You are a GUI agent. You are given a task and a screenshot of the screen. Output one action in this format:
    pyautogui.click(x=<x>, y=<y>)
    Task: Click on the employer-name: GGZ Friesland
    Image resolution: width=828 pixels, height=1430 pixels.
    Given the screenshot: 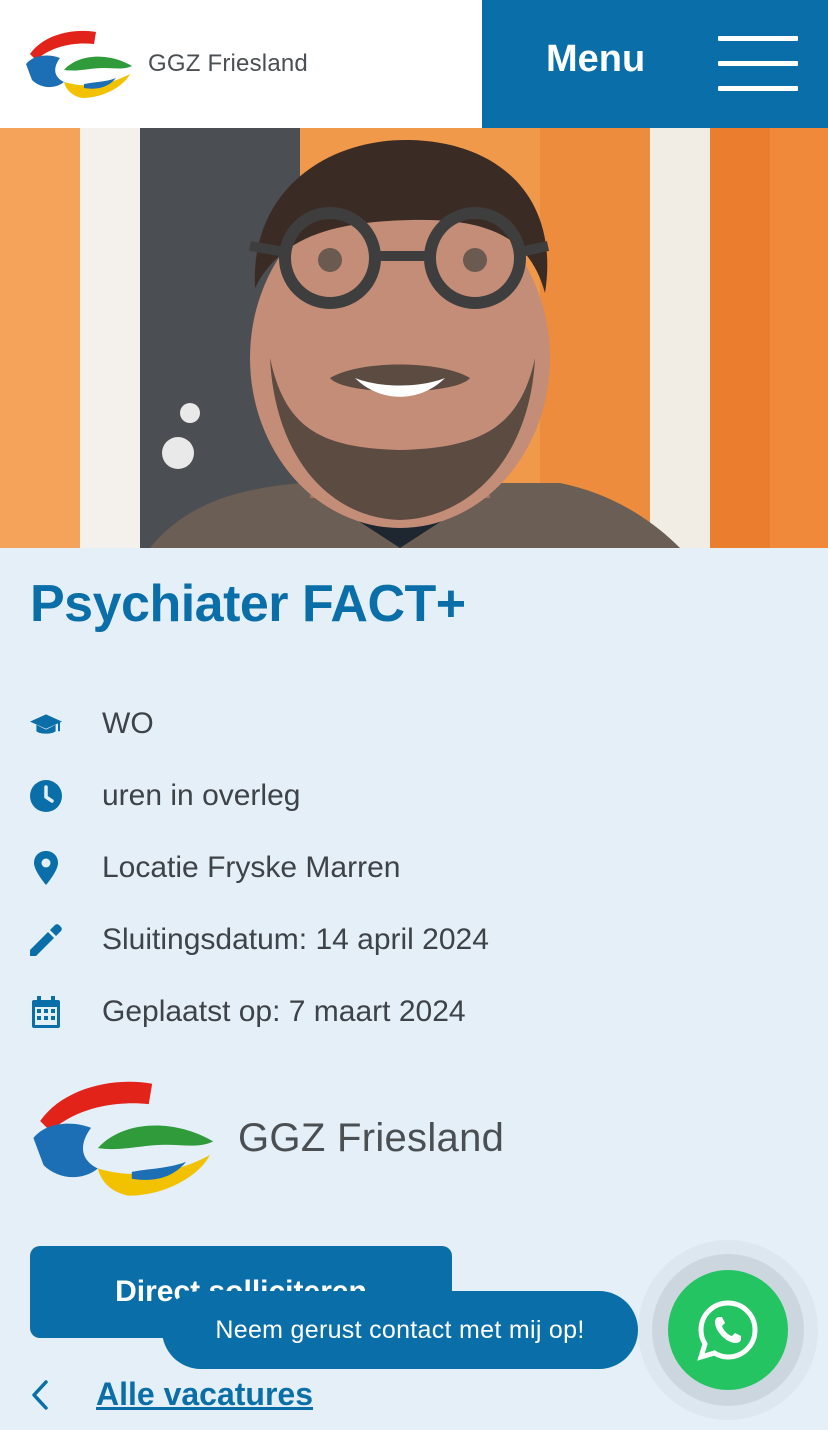 What is the action you would take?
    pyautogui.click(x=371, y=1137)
    